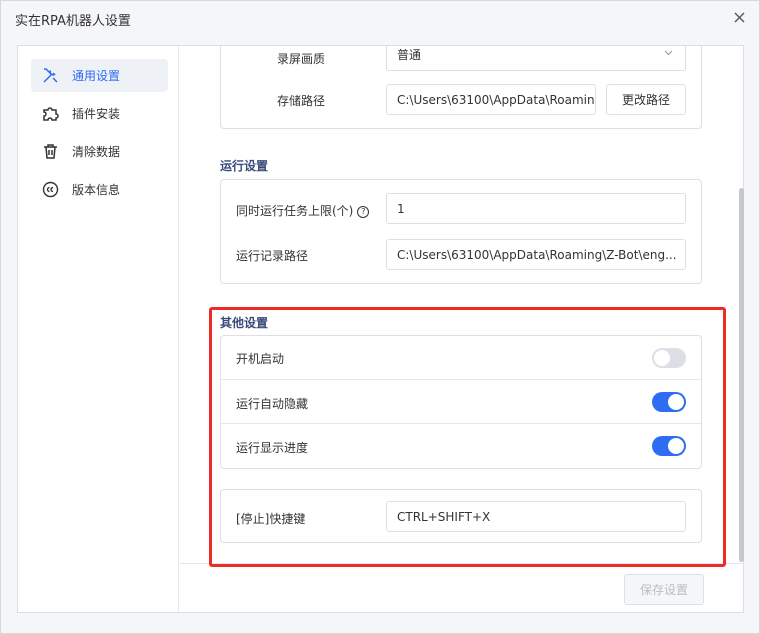  Describe the element at coordinates (491, 99) in the screenshot. I see `storage-path-input: C:\Users\63100\AppData\Roaming` at that location.